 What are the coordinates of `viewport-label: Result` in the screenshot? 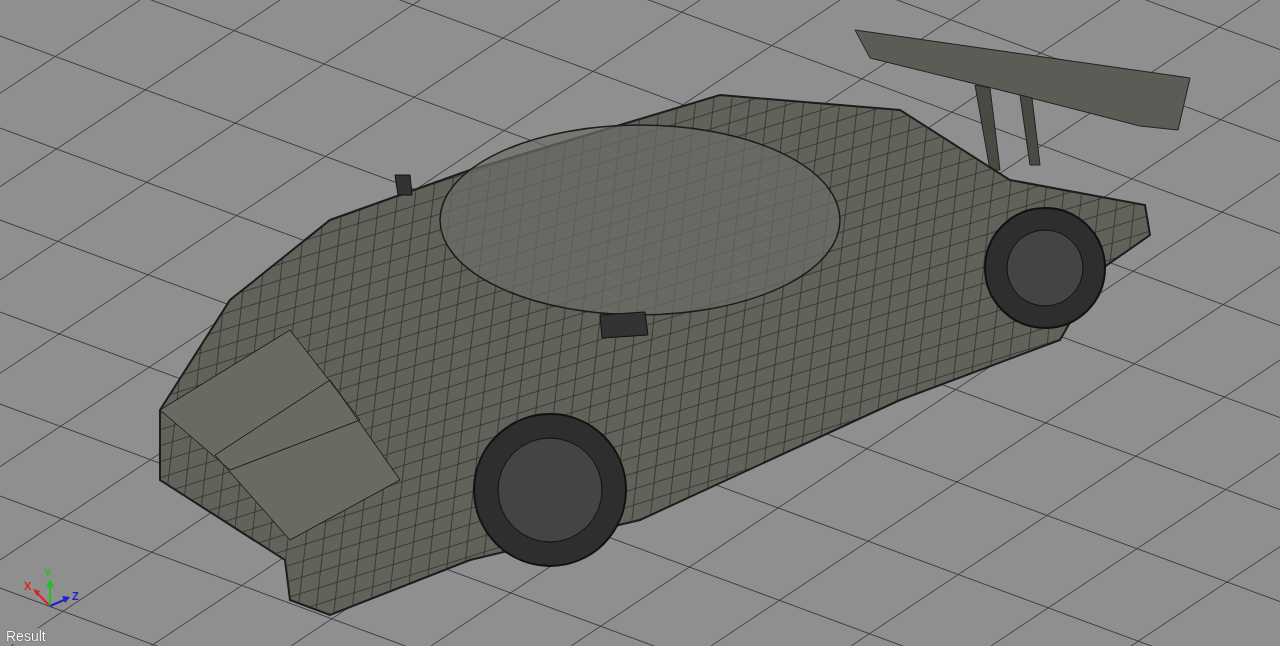 It's located at (26, 636).